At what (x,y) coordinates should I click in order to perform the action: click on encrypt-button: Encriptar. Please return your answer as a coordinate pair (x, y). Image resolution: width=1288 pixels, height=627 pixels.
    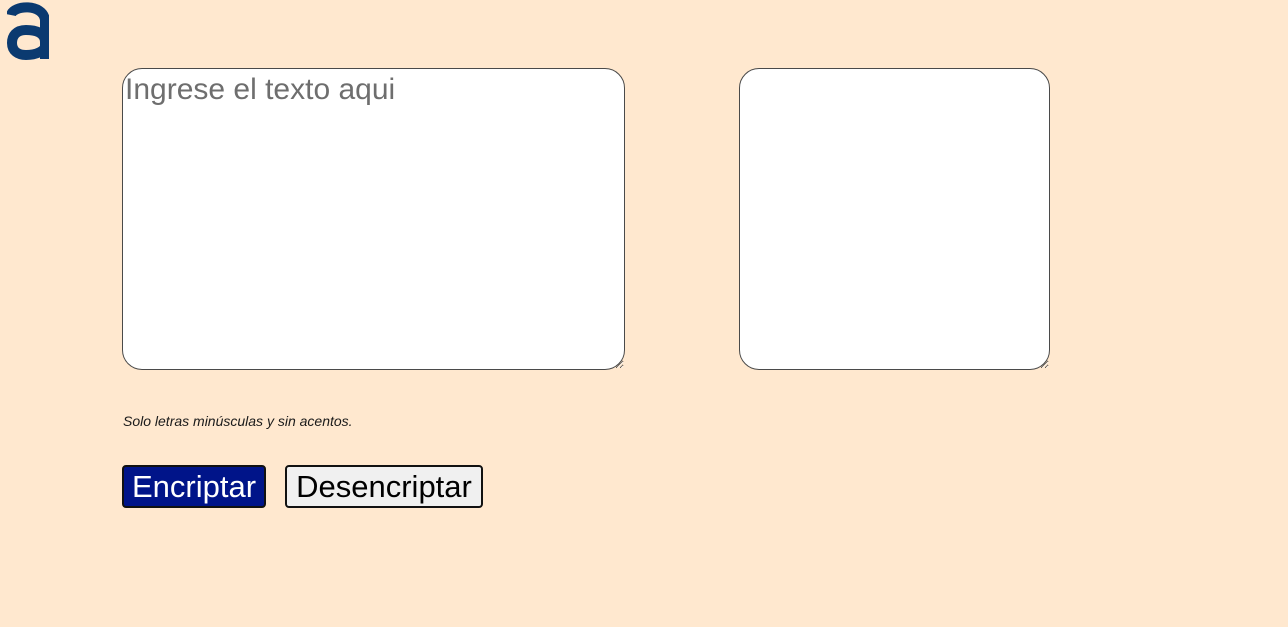
    Looking at the image, I should click on (194, 486).